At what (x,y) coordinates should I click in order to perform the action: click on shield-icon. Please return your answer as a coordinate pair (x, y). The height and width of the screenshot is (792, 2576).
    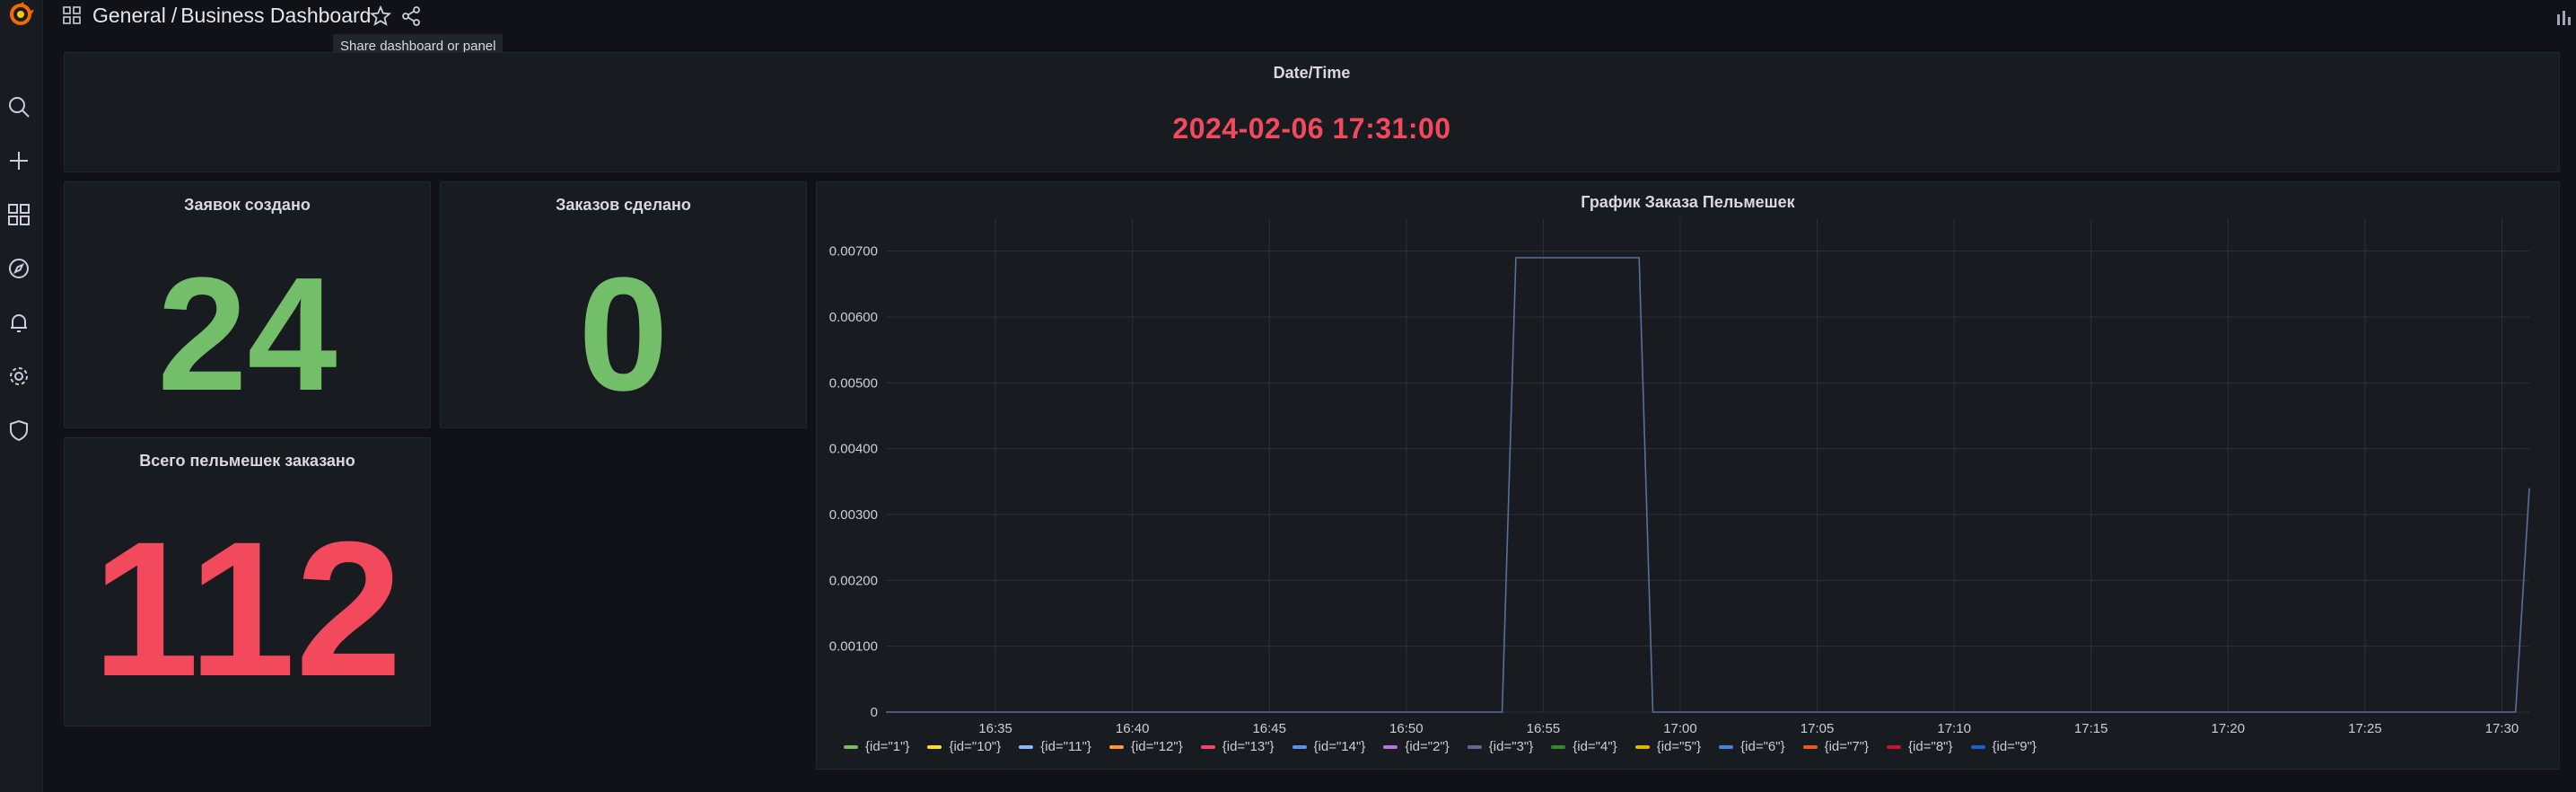
    Looking at the image, I should click on (19, 430).